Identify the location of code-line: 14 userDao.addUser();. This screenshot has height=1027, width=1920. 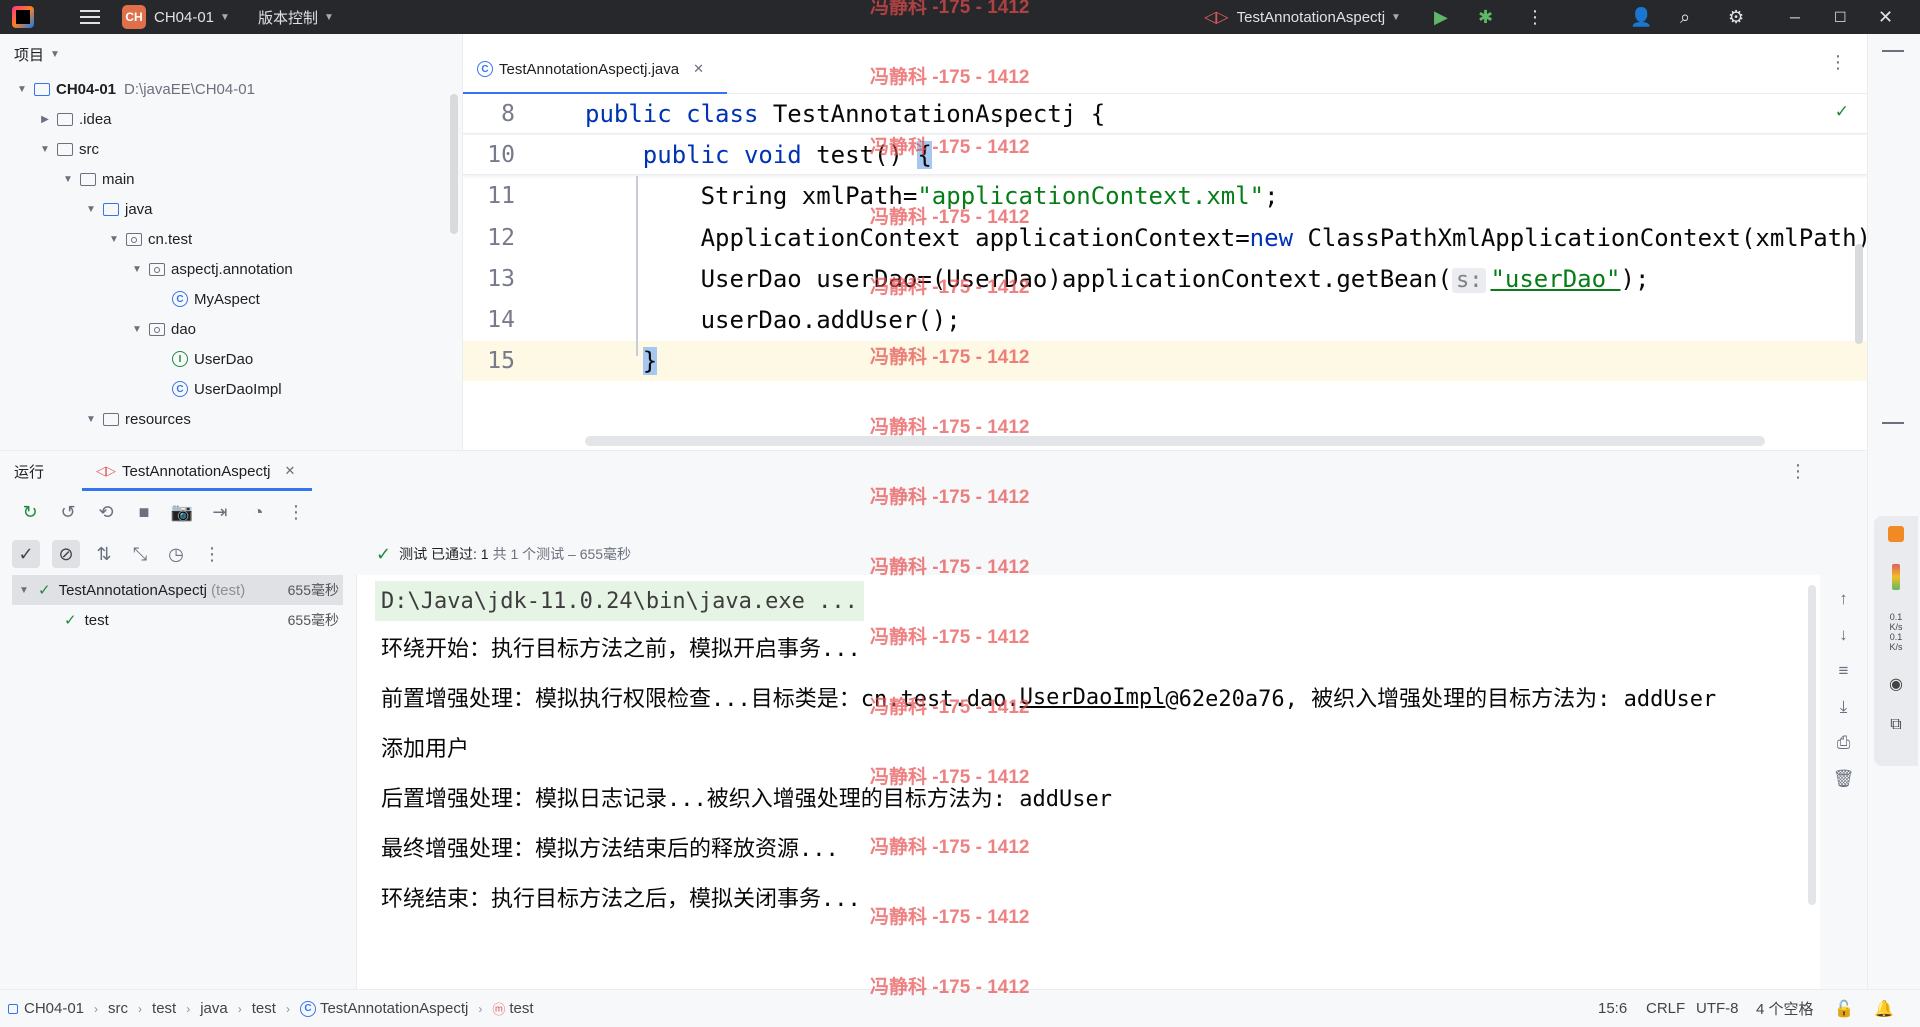
(1165, 320).